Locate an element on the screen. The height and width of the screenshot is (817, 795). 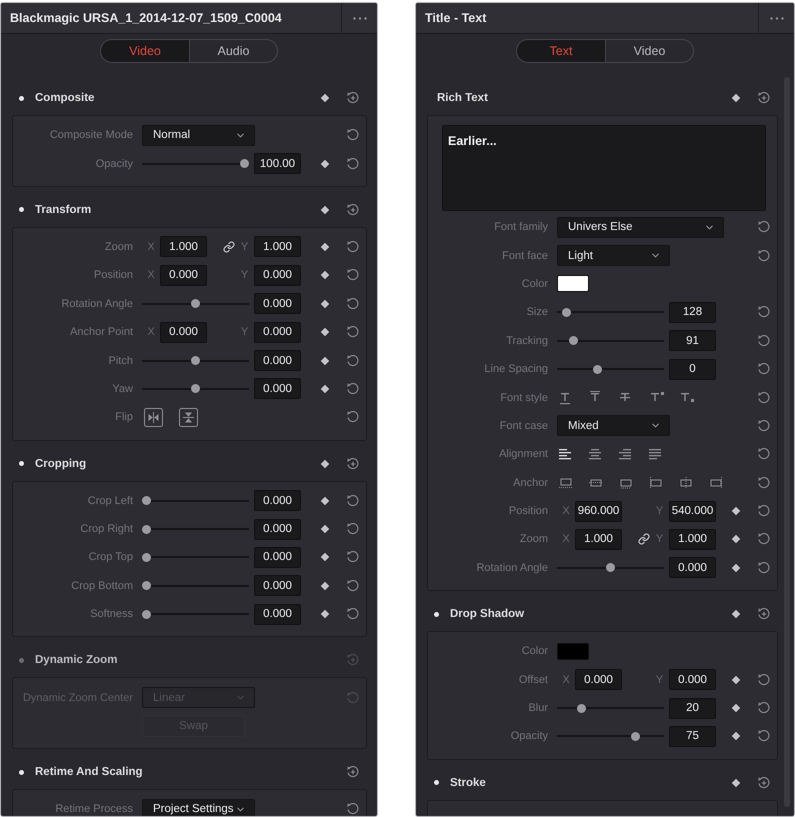
value-field: 91 is located at coordinates (692, 341).